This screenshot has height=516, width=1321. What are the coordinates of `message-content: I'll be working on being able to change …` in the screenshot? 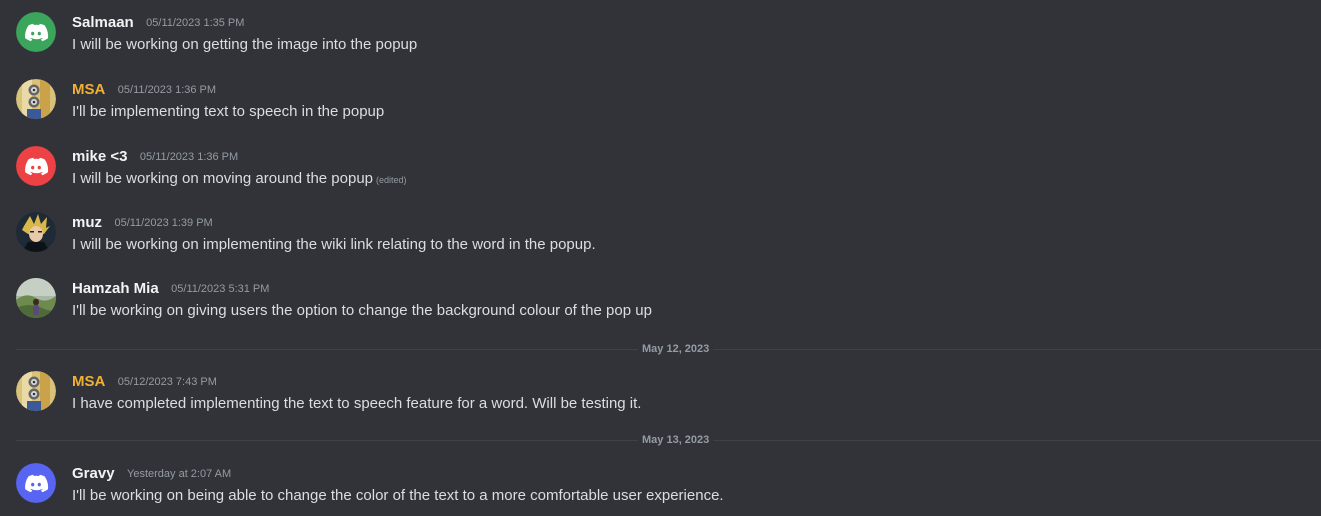 It's located at (398, 495).